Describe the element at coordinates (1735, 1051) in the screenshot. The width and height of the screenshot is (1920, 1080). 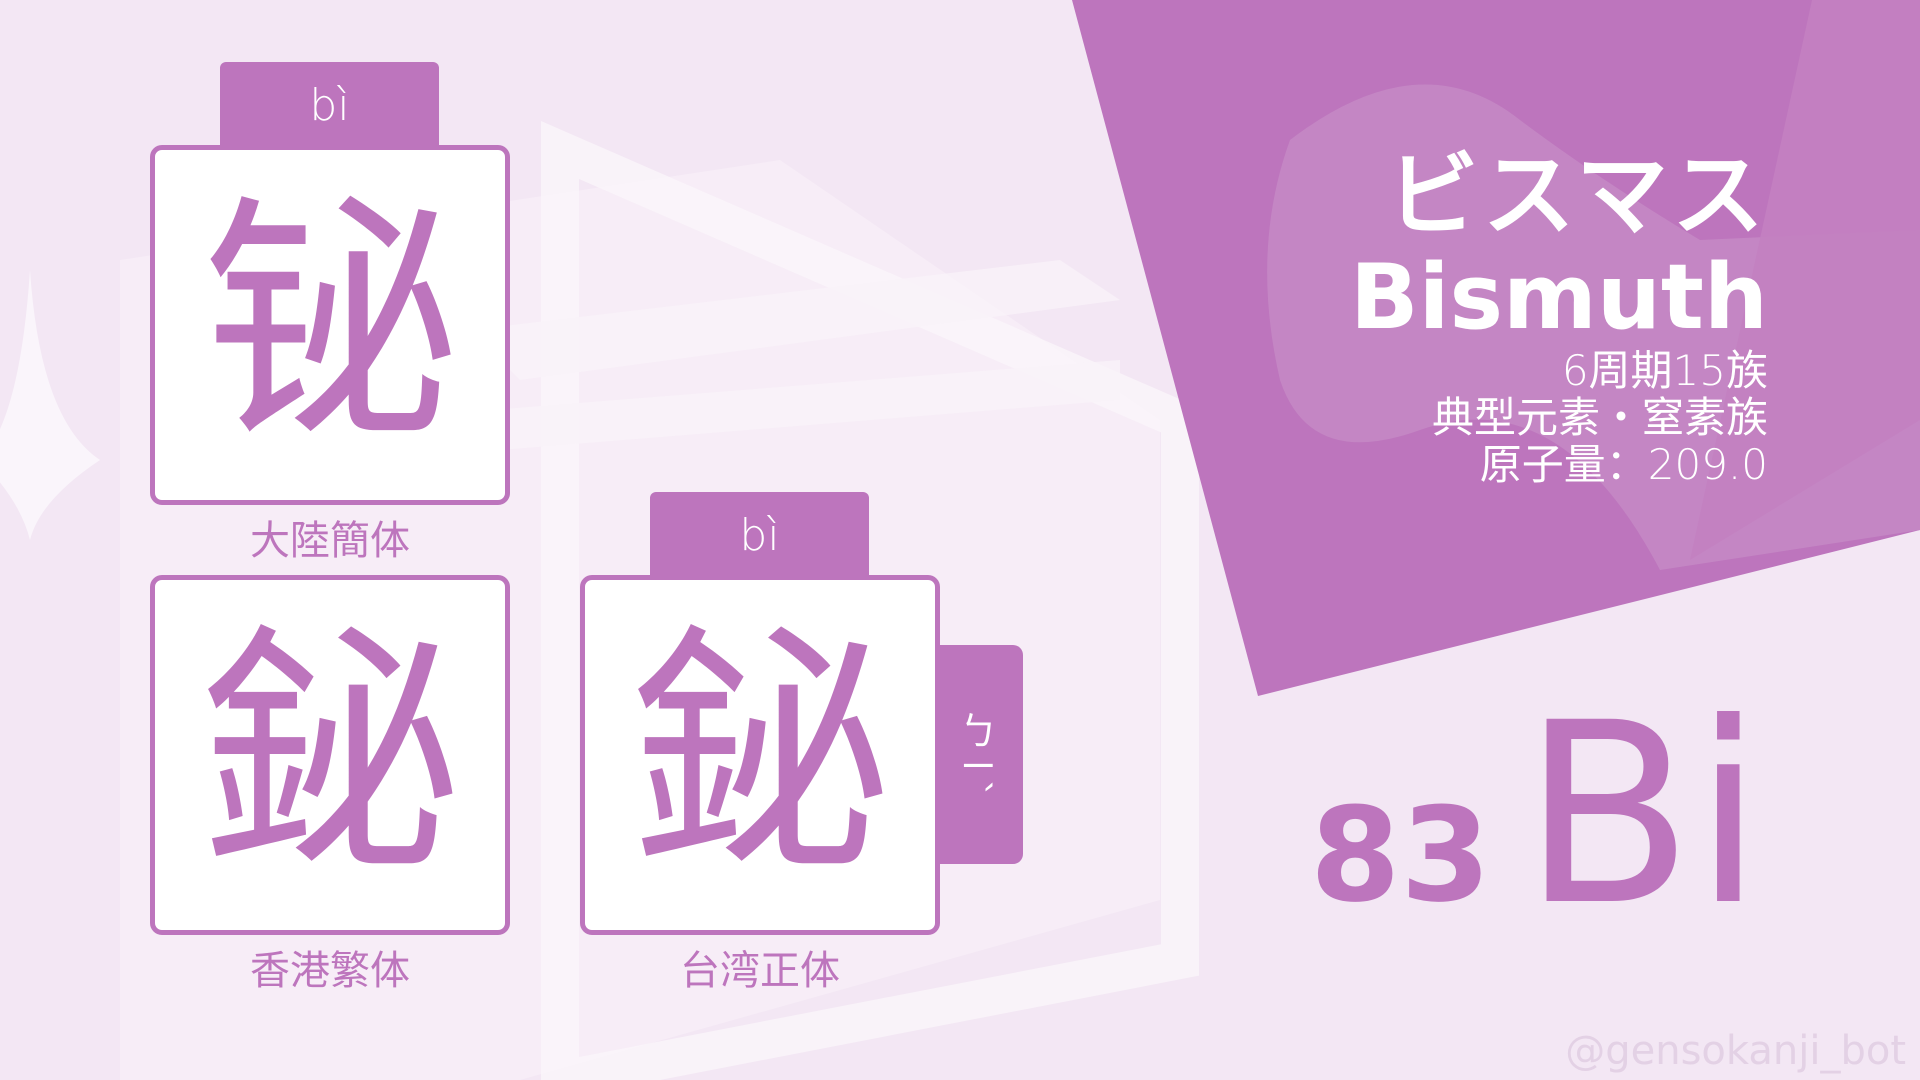
I see `watermark: @gensokanji_bot` at that location.